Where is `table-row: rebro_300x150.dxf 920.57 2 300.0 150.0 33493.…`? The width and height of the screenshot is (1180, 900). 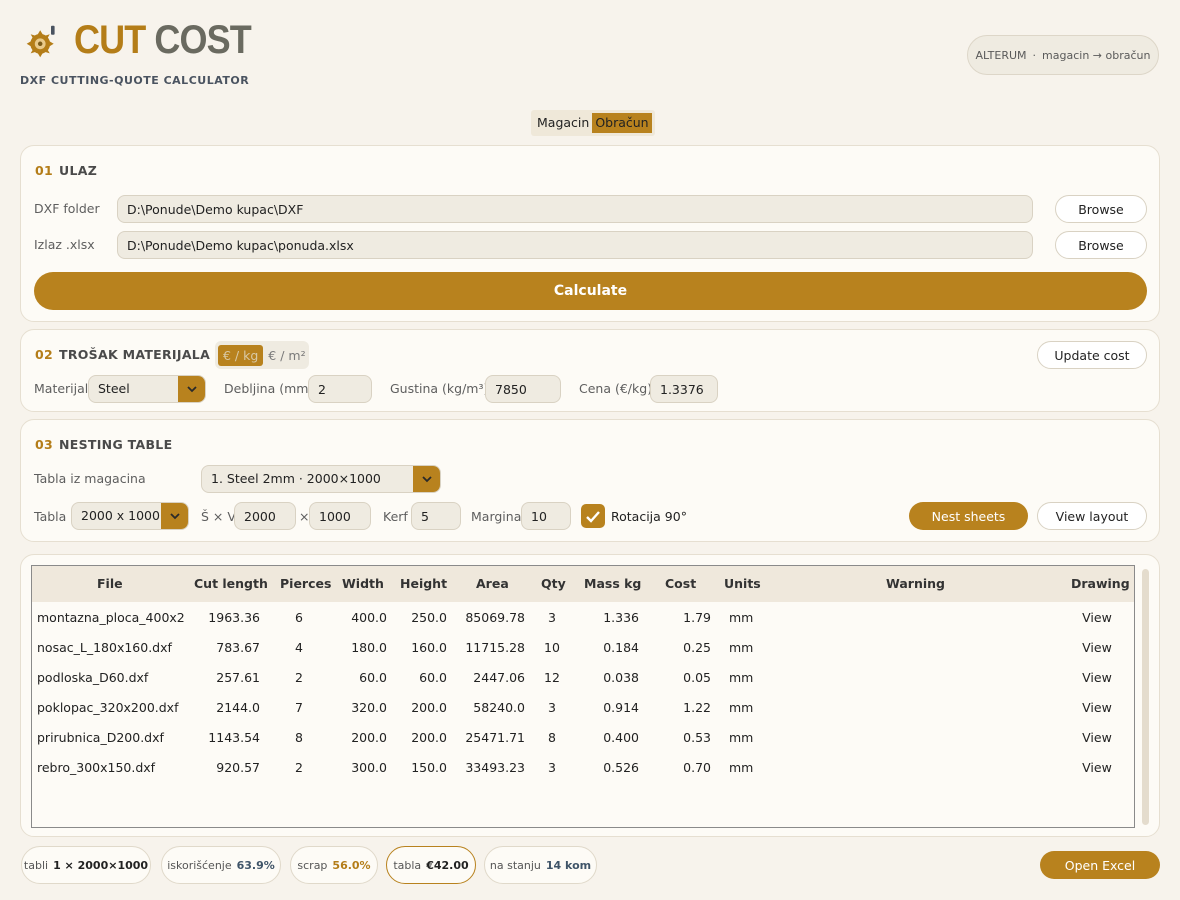 table-row: rebro_300x150.dxf 920.57 2 300.0 150.0 33493.… is located at coordinates (583, 767).